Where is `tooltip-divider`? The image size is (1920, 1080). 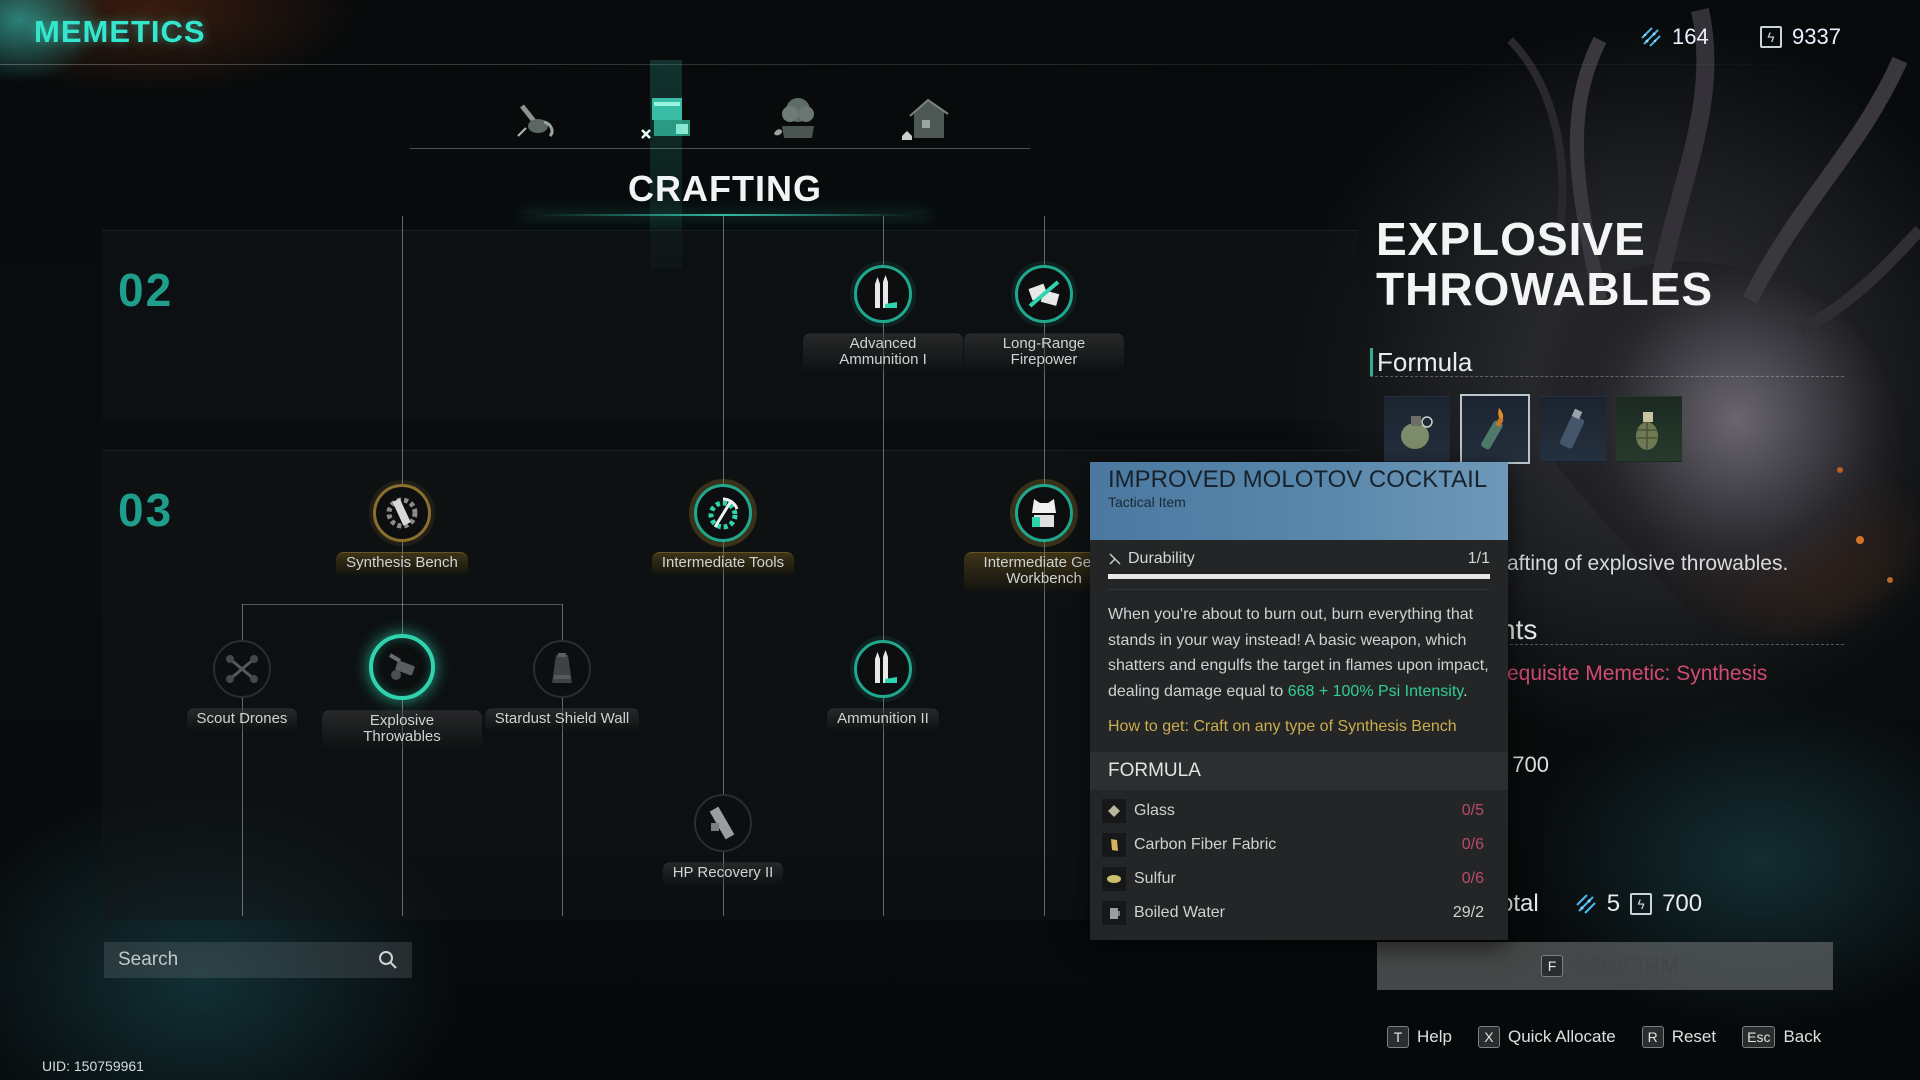 tooltip-divider is located at coordinates (1299, 589).